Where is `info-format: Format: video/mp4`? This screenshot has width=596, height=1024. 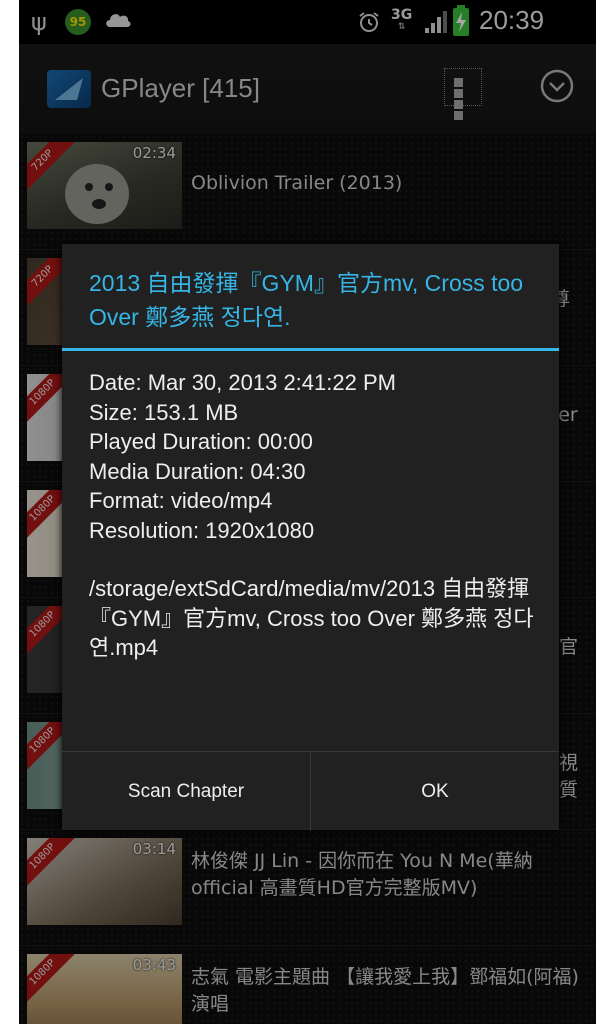
info-format: Format: video/mp4 is located at coordinates (181, 500).